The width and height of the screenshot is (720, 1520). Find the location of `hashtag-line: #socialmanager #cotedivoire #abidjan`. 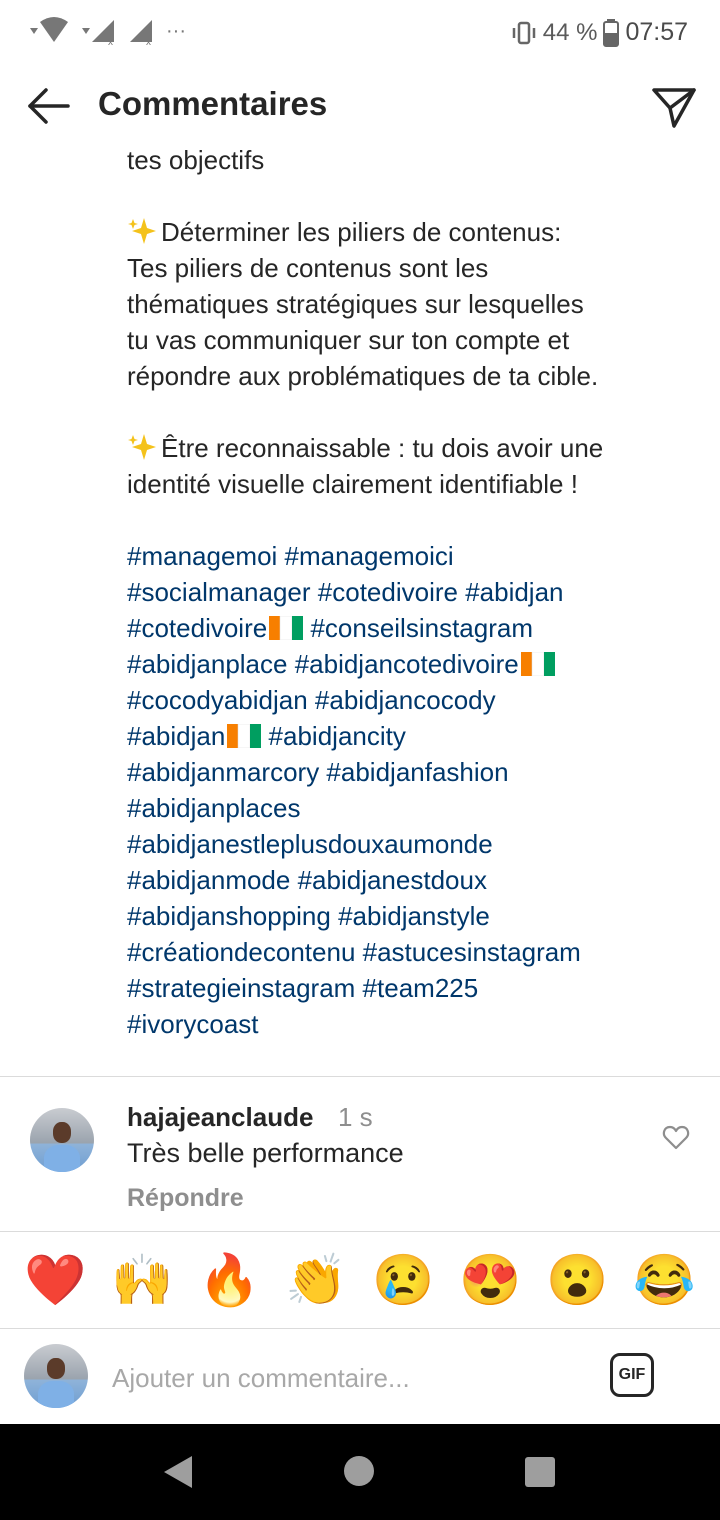

hashtag-line: #socialmanager #cotedivoire #abidjan is located at coordinates (412, 592).